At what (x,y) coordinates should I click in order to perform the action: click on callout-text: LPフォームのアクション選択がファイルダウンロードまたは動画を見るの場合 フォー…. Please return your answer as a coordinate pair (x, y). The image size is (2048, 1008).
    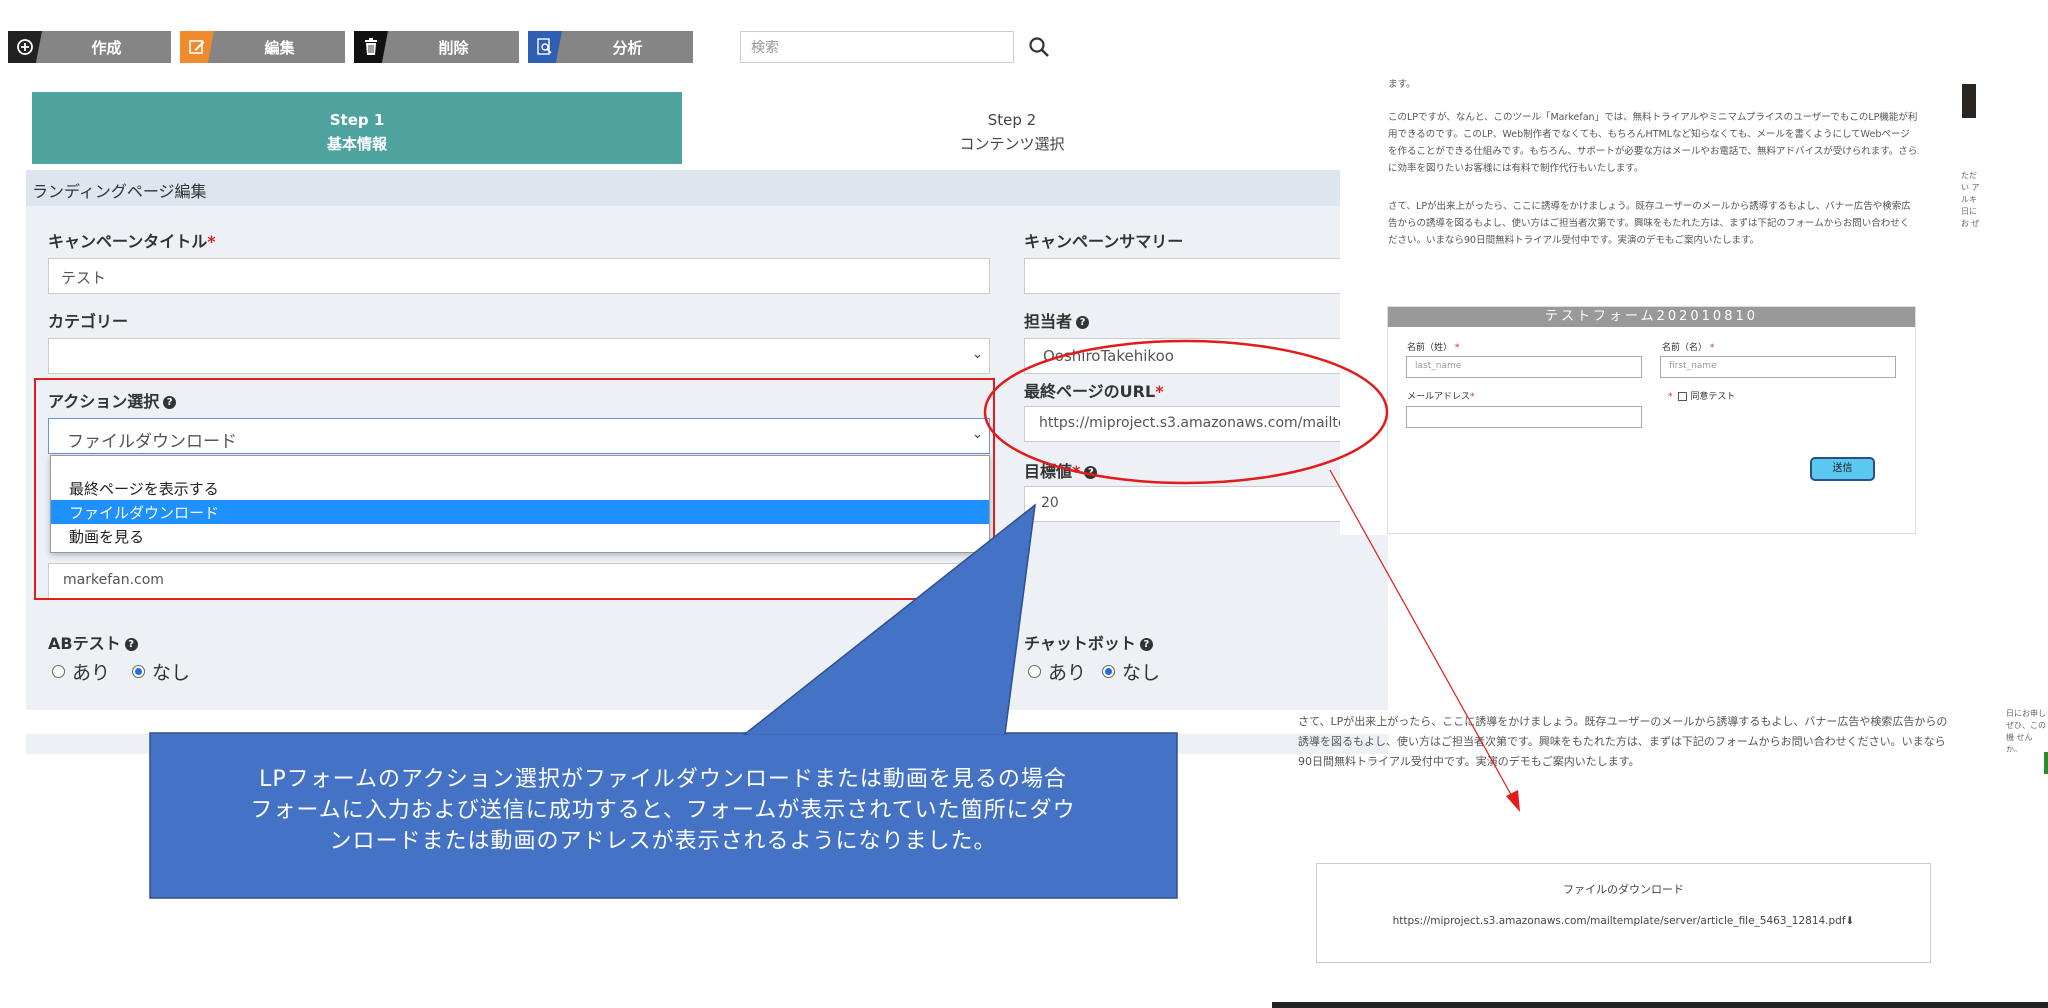
    Looking at the image, I should click on (663, 810).